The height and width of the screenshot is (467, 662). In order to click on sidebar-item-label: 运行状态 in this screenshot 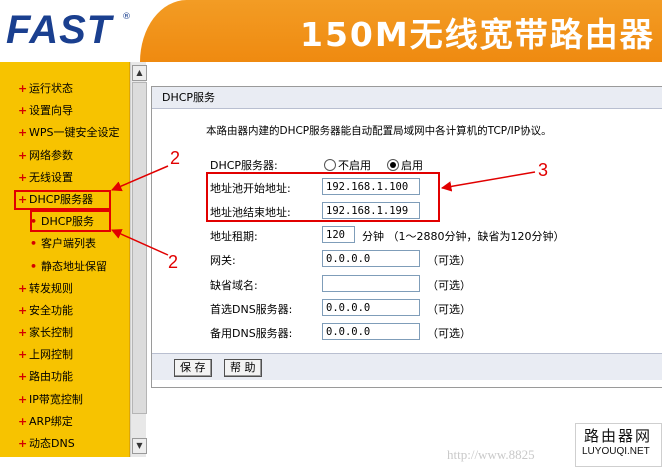, I will do `click(51, 88)`.